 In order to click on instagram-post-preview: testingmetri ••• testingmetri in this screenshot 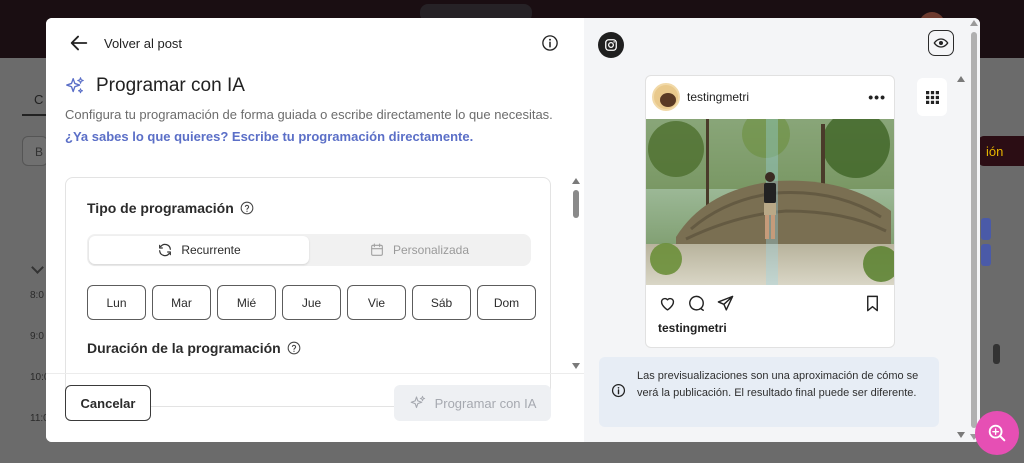, I will do `click(770, 211)`.